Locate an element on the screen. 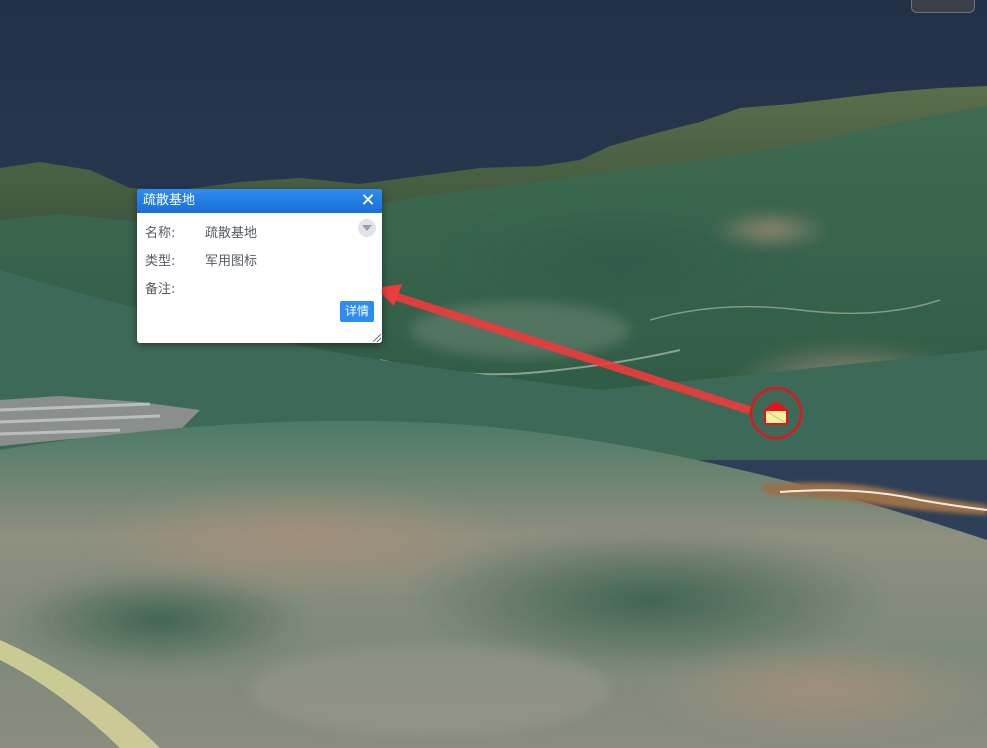  chevron-down-icon is located at coordinates (367, 228).